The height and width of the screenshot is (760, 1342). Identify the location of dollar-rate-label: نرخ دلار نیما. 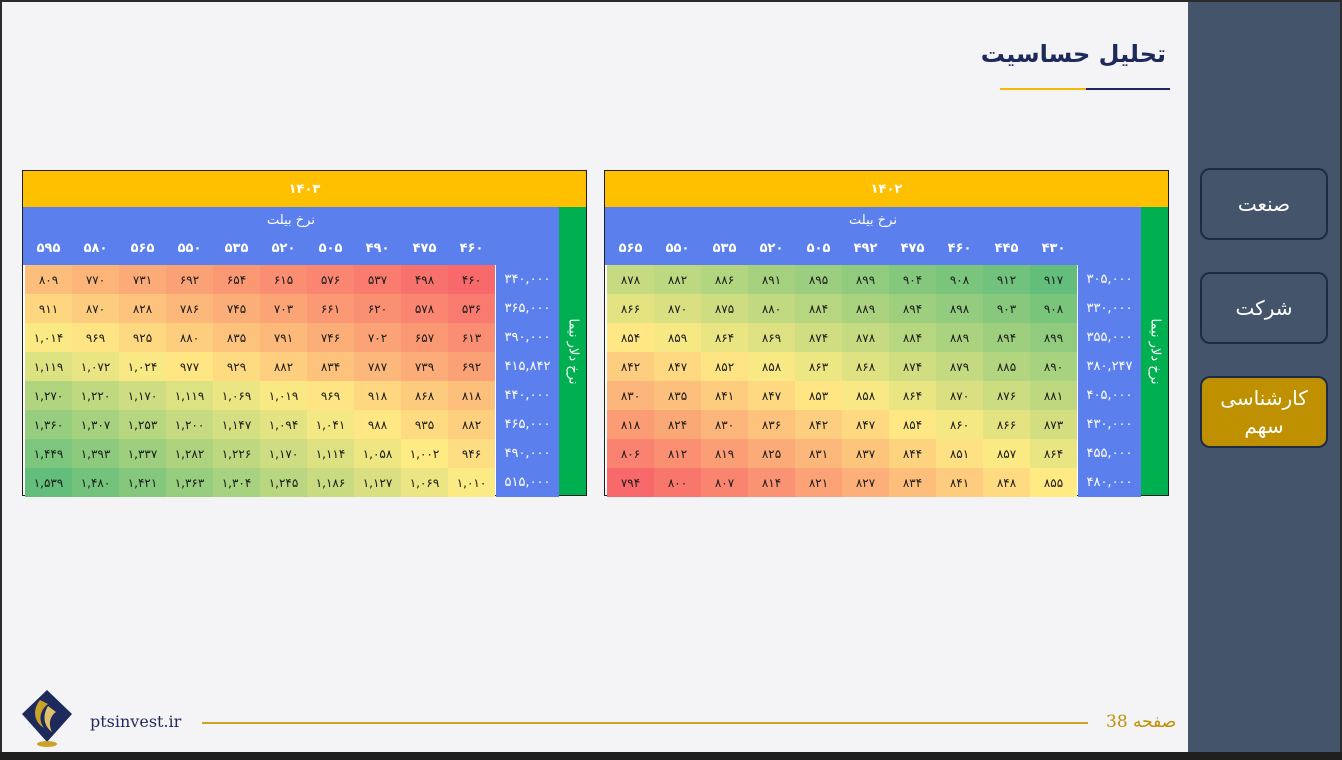
(573, 351).